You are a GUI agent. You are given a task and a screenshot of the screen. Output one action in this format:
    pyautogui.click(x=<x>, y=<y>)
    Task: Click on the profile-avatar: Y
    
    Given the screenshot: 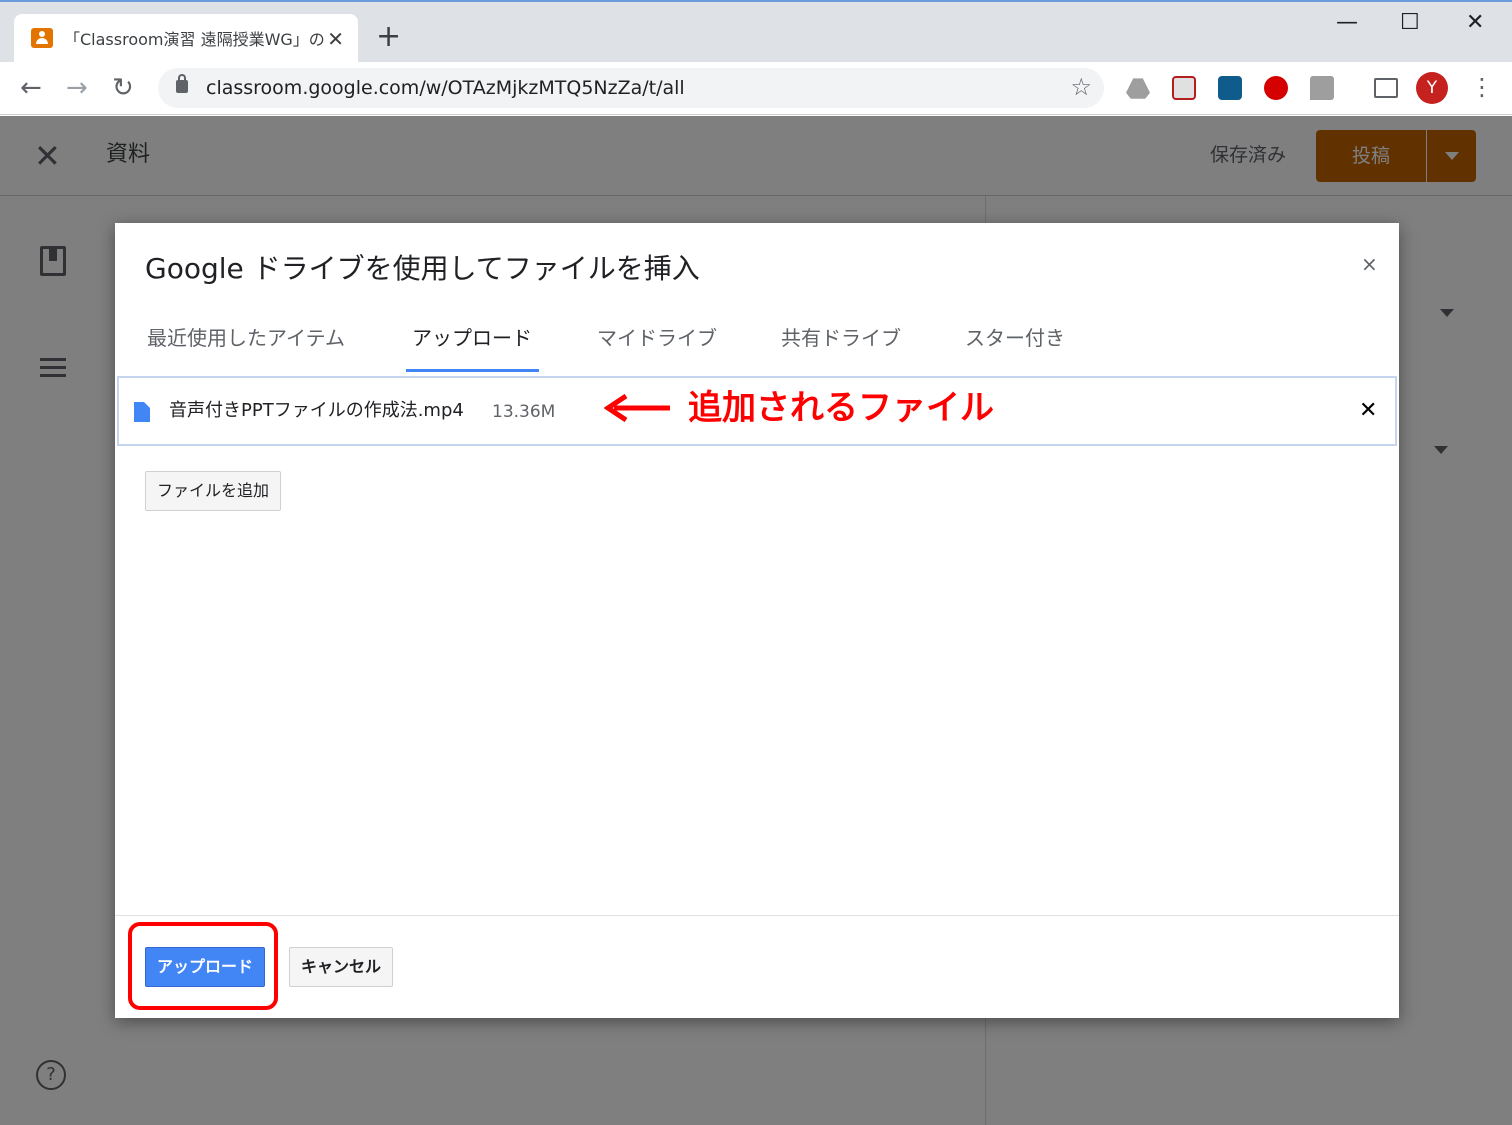 What is the action you would take?
    pyautogui.click(x=1432, y=88)
    